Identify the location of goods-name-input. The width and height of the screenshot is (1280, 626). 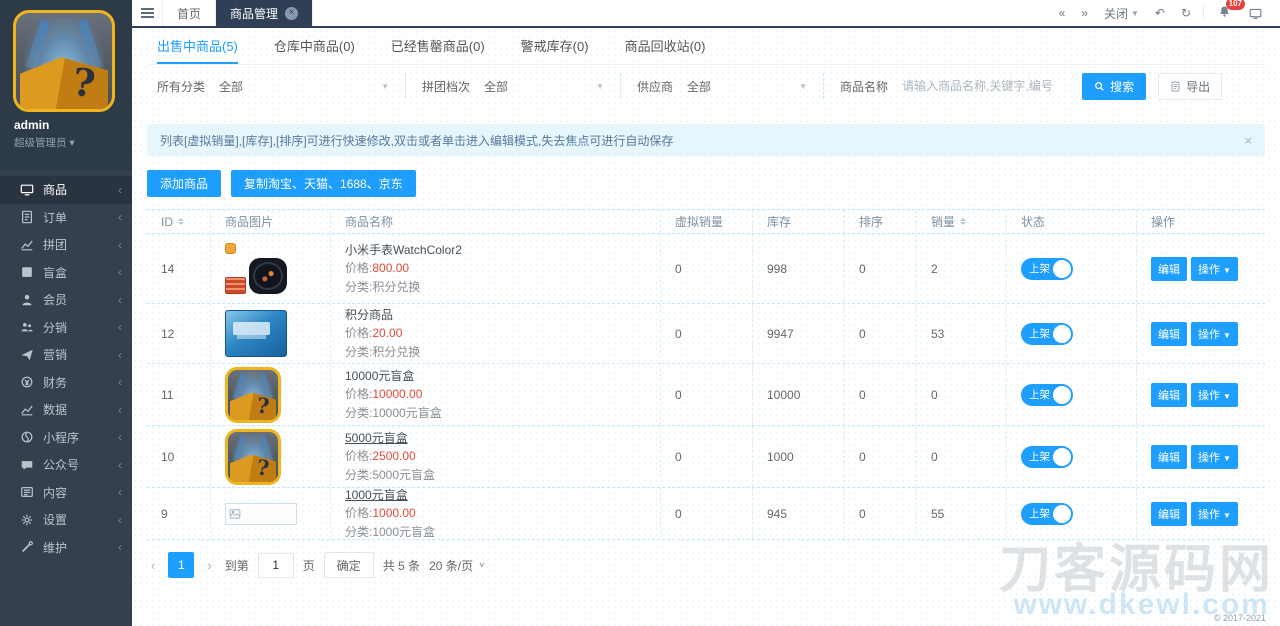
(978, 86).